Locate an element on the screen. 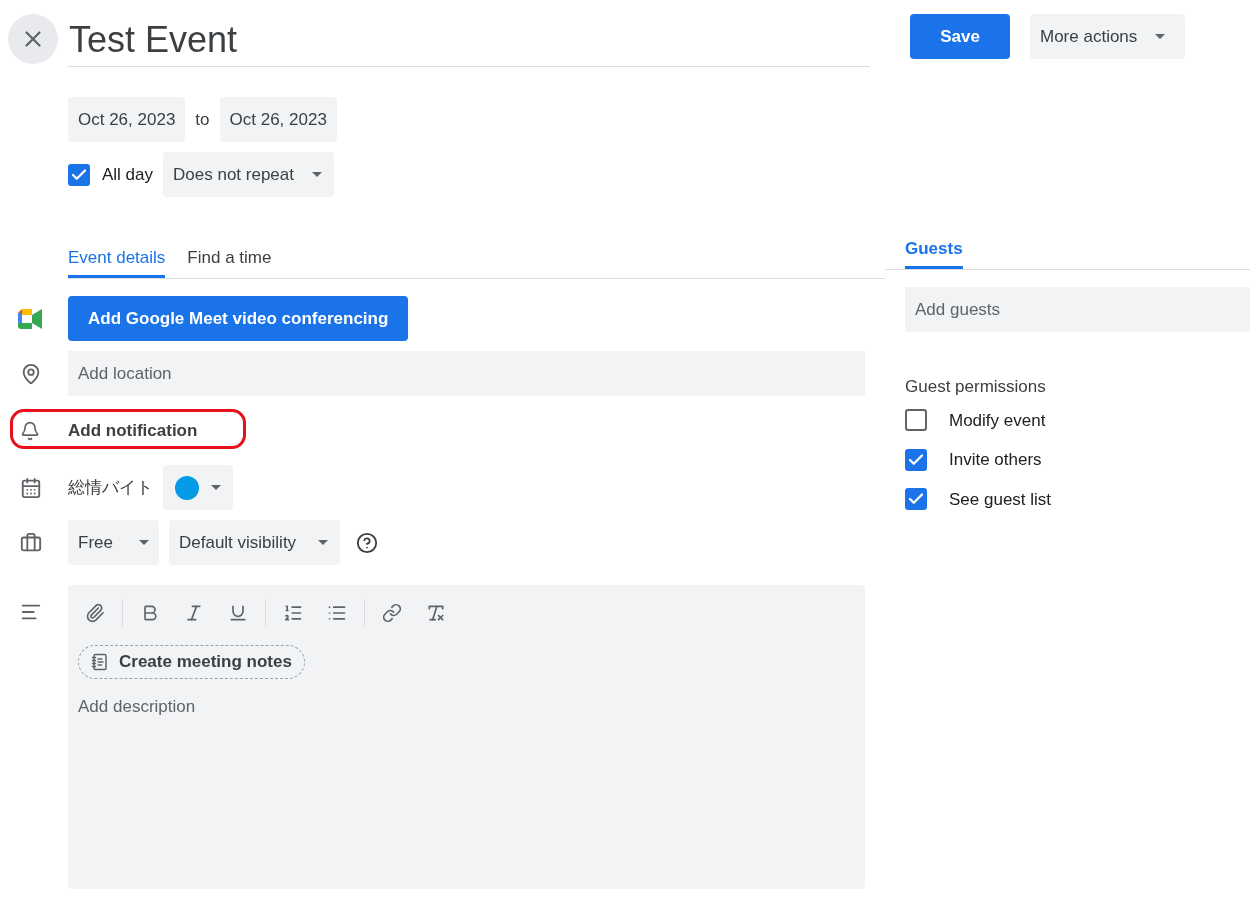 This screenshot has height=907, width=1250. permission-label: Modify event is located at coordinates (997, 420).